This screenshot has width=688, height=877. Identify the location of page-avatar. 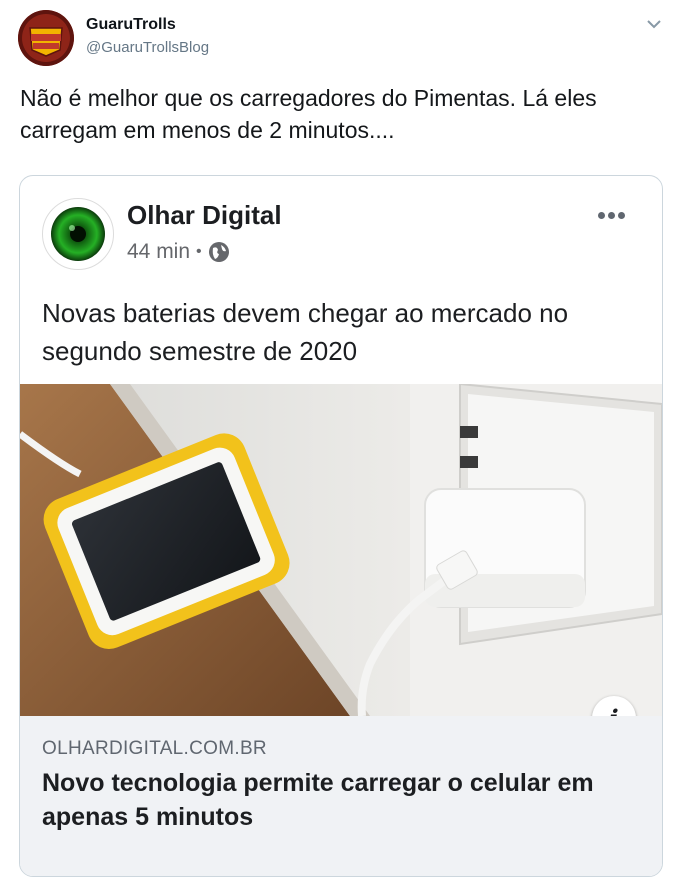
(78, 234).